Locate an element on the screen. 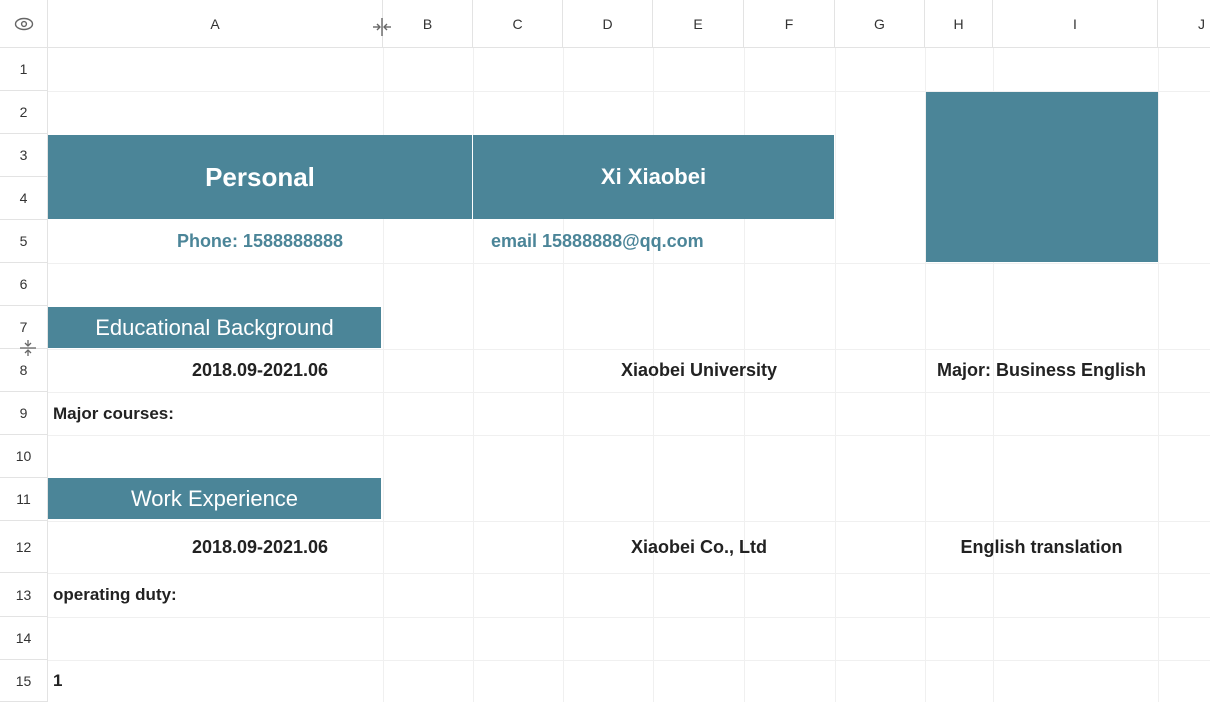 The image size is (1210, 702). column-resize-handle is located at coordinates (382, 27).